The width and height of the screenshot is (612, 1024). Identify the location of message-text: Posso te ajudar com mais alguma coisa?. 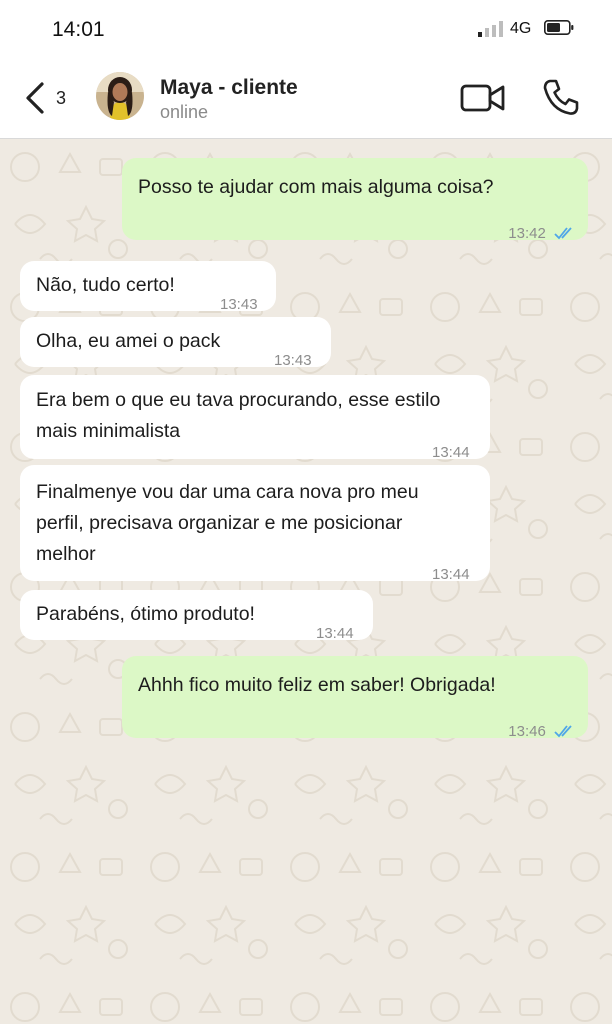
(316, 187).